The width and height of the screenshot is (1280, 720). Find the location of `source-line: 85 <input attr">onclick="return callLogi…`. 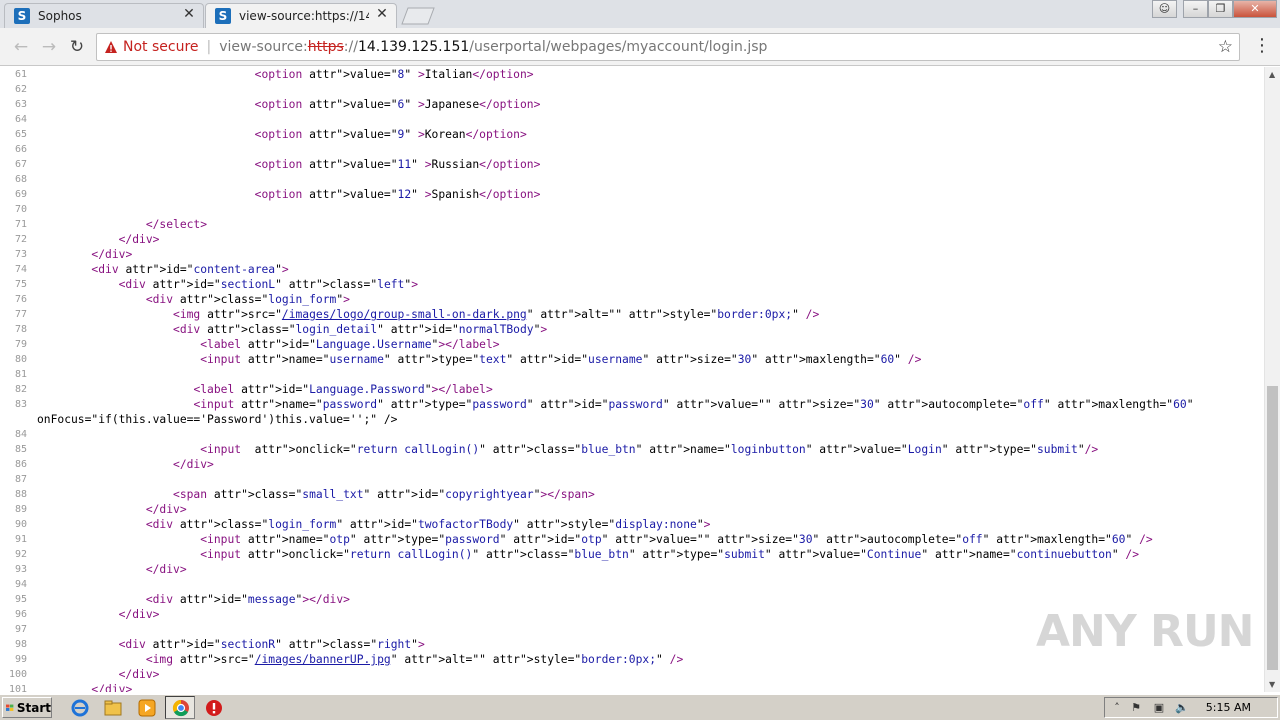

source-line: 85 <input attr">onclick="return callLogi… is located at coordinates (632, 449).